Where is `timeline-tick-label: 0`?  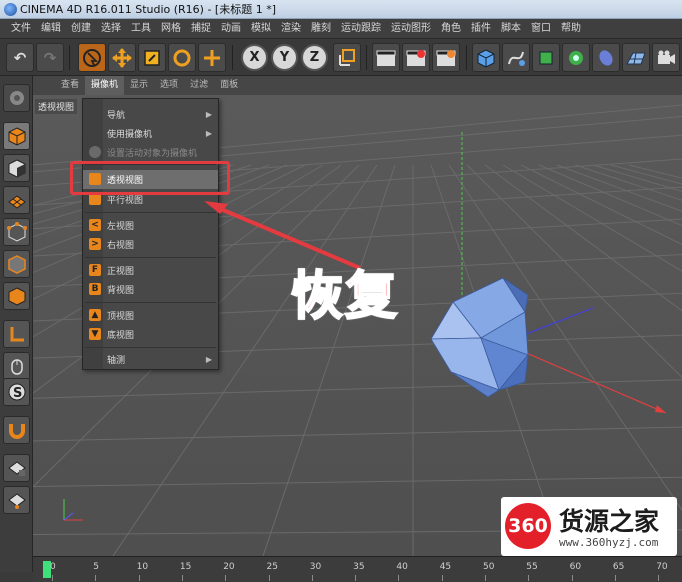 timeline-tick-label: 0 is located at coordinates (53, 567).